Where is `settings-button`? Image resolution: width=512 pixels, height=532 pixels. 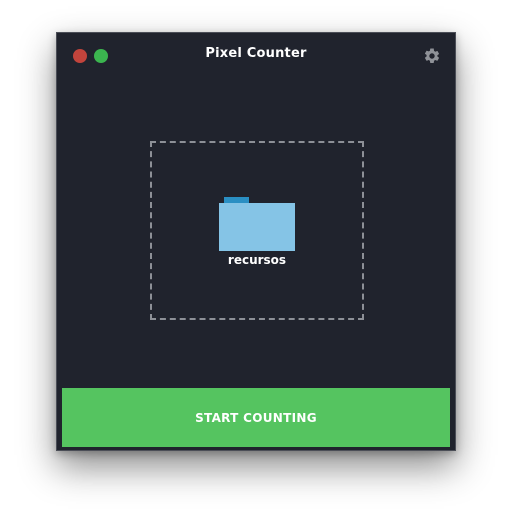
settings-button is located at coordinates (432, 56).